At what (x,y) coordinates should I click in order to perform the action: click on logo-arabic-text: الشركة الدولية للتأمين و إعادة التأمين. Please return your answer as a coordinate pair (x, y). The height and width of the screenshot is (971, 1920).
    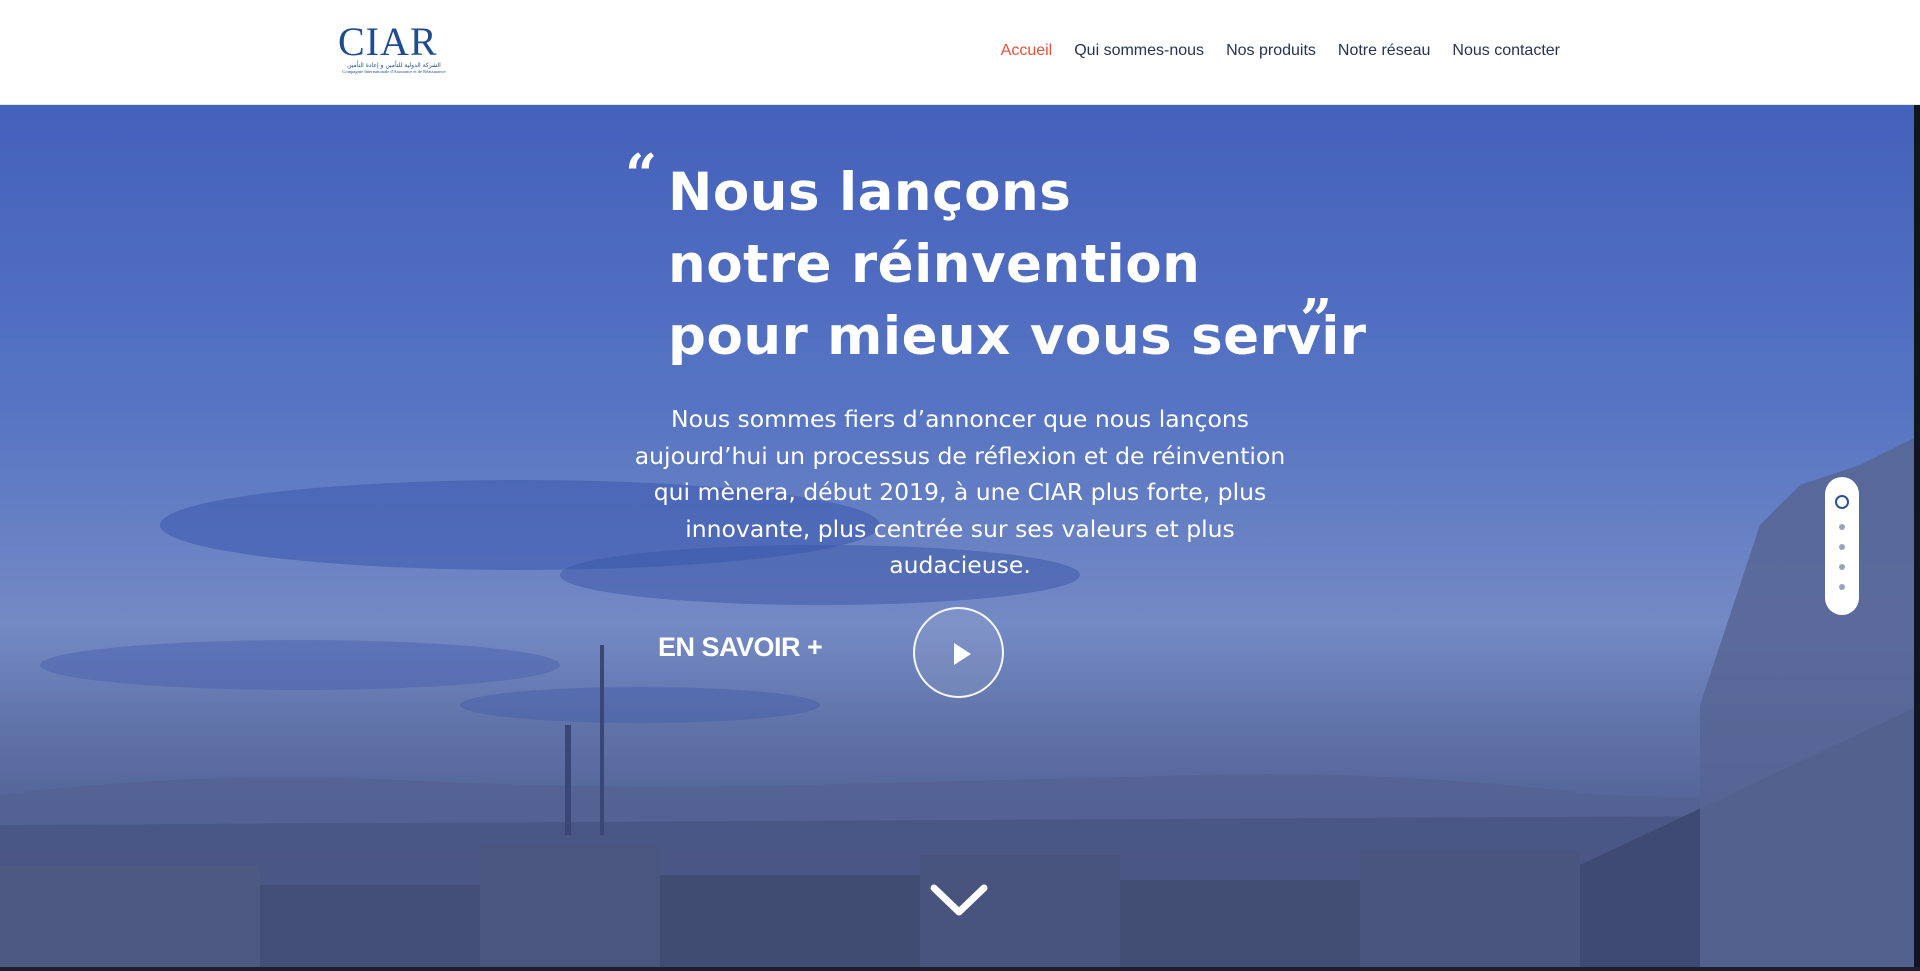
    Looking at the image, I should click on (394, 65).